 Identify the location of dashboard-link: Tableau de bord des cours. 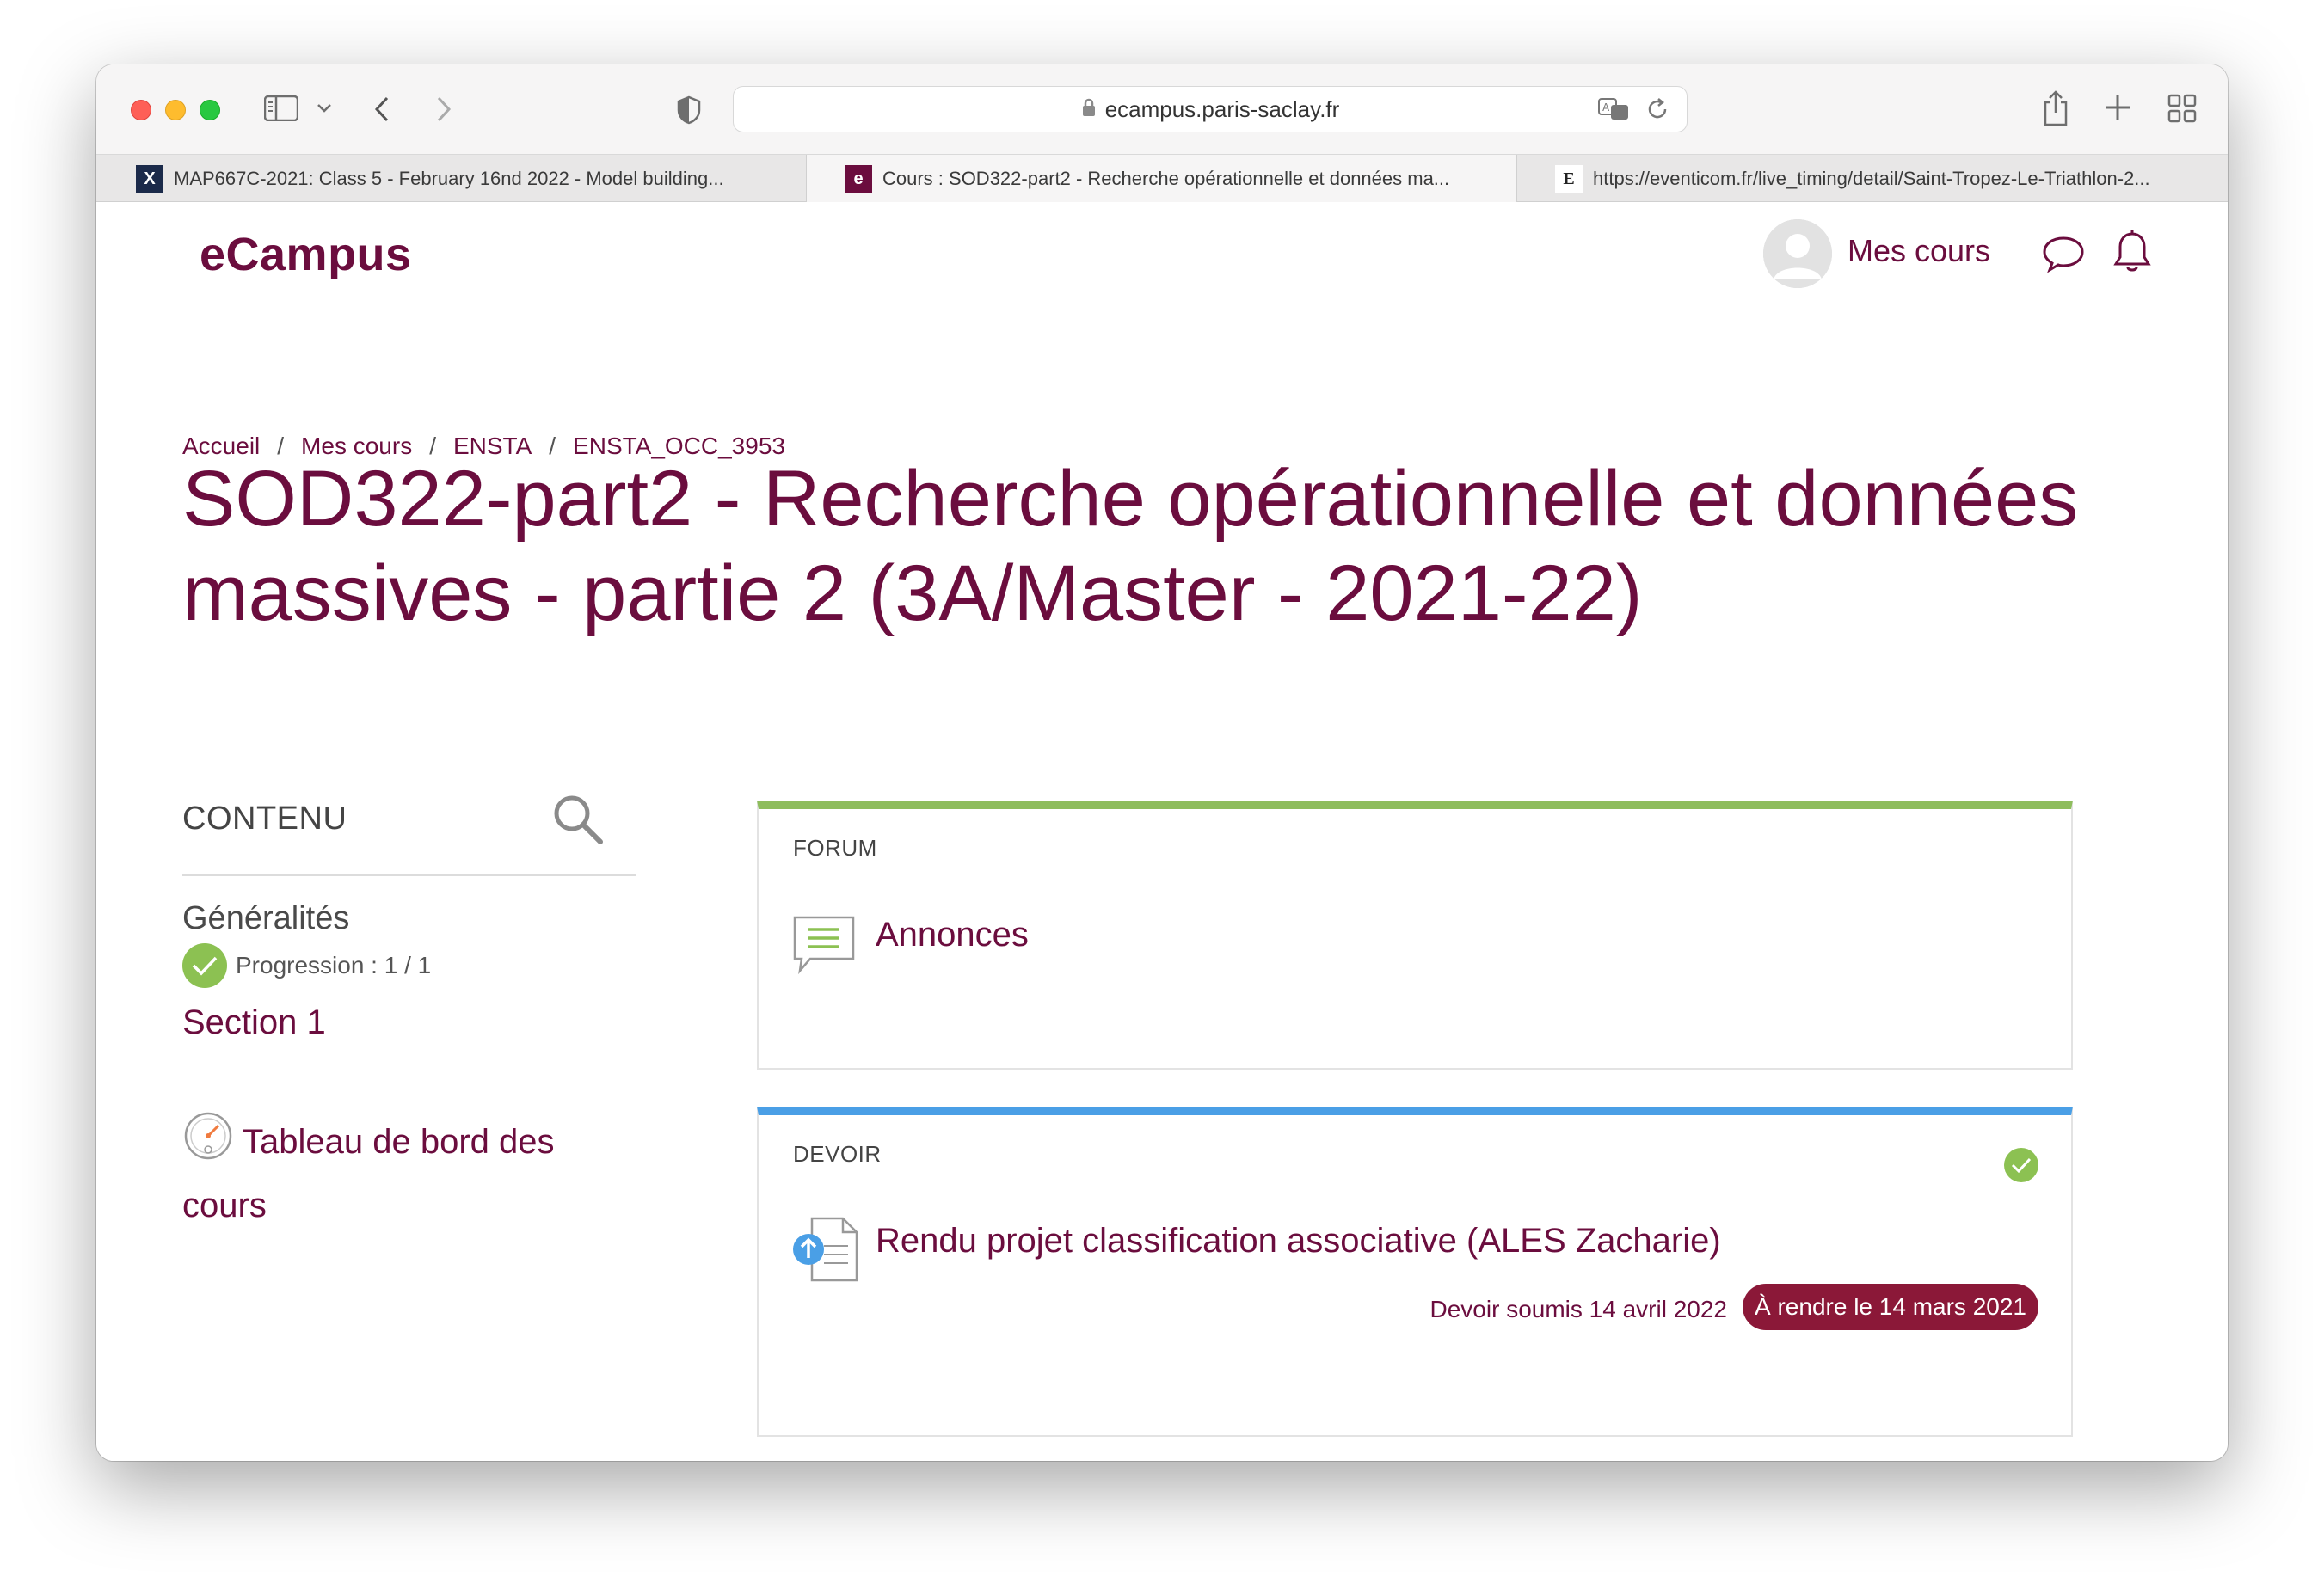
(406, 1171).